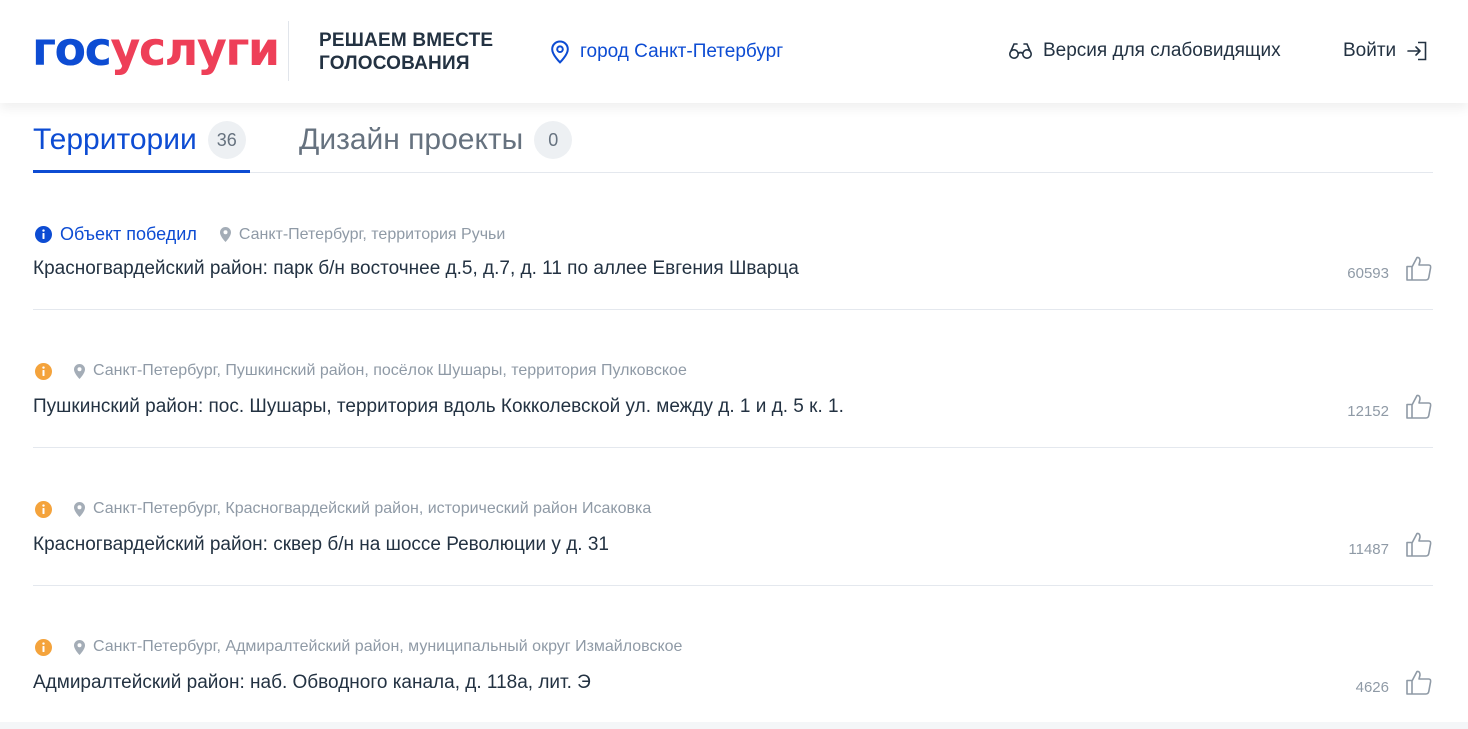 Image resolution: width=1468 pixels, height=729 pixels. What do you see at coordinates (226, 140) in the screenshot?
I see `tab-territories-count: 36` at bounding box center [226, 140].